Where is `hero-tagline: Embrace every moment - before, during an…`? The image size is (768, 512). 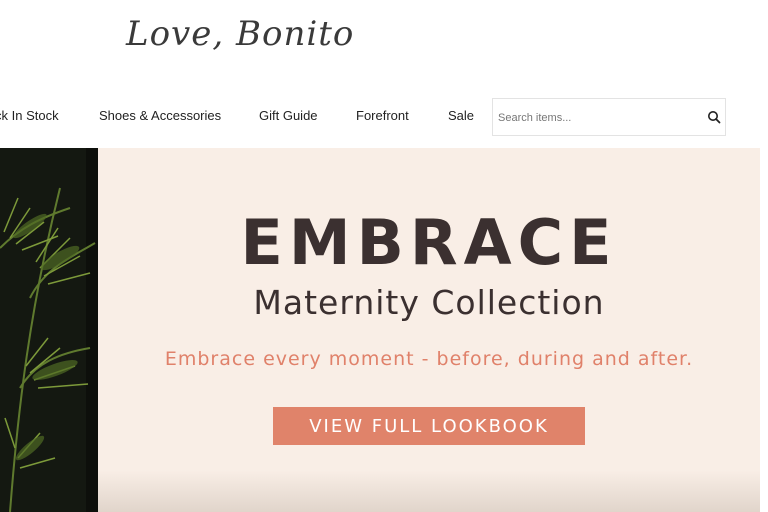 hero-tagline: Embrace every moment - before, during an… is located at coordinates (429, 359).